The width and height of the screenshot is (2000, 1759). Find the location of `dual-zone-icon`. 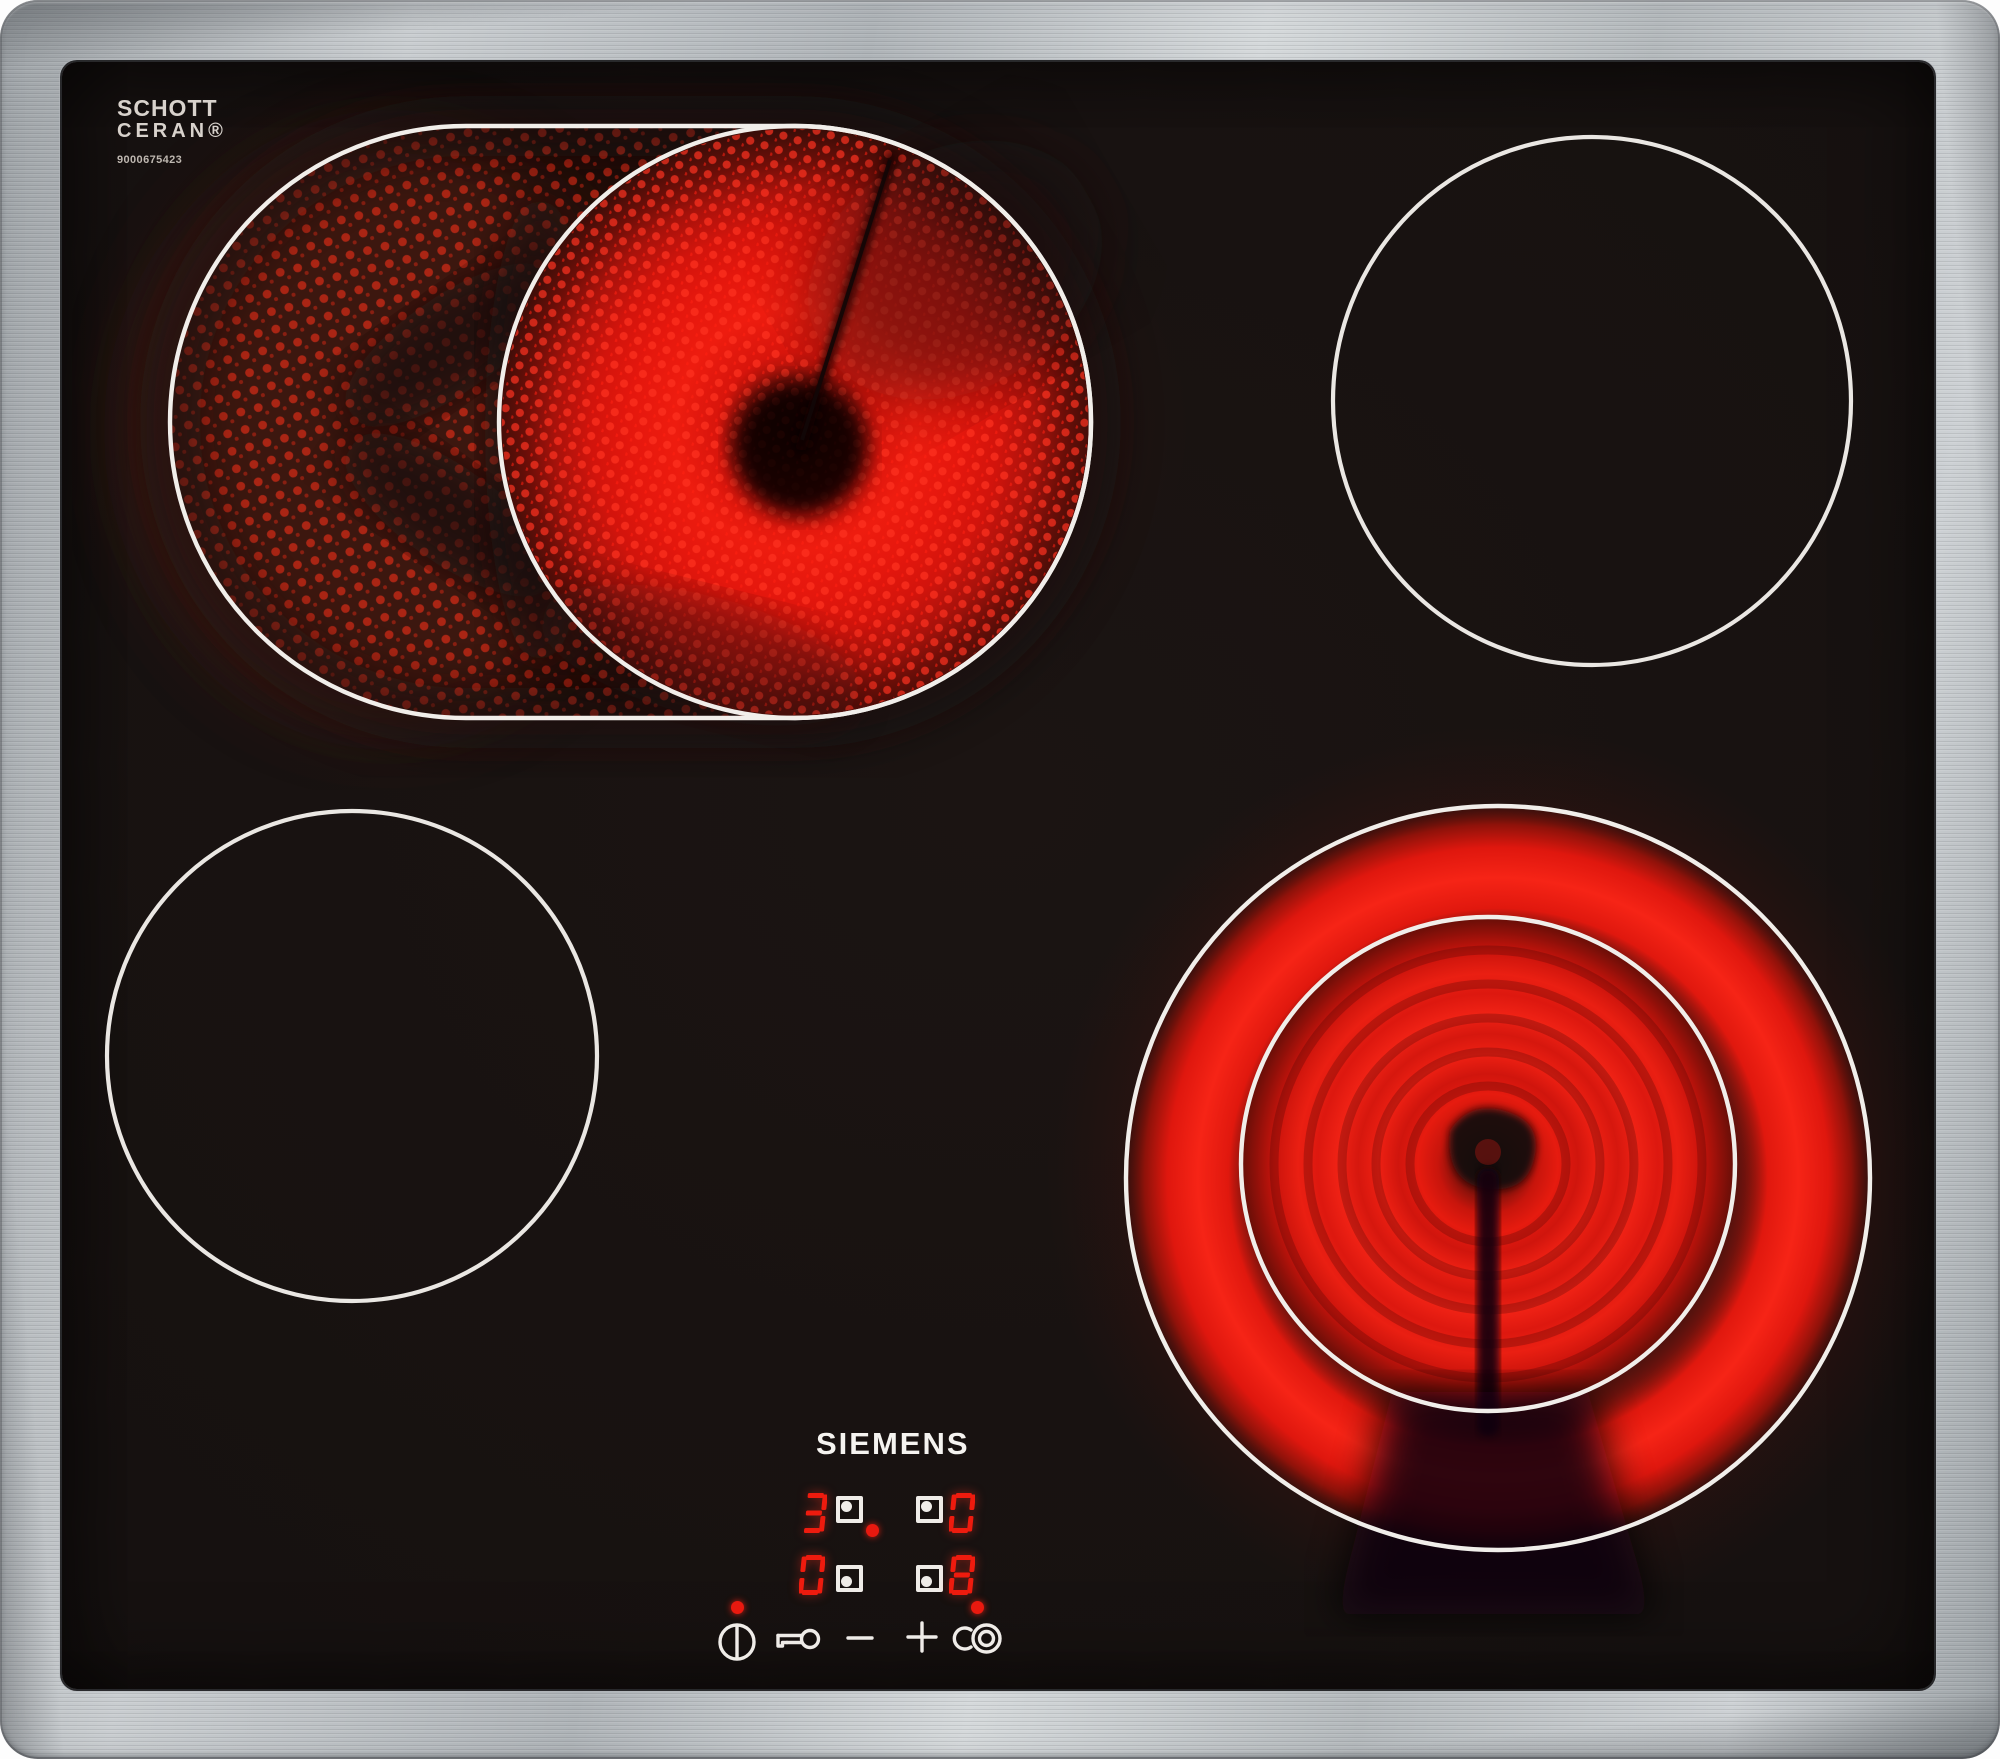

dual-zone-icon is located at coordinates (977, 1638).